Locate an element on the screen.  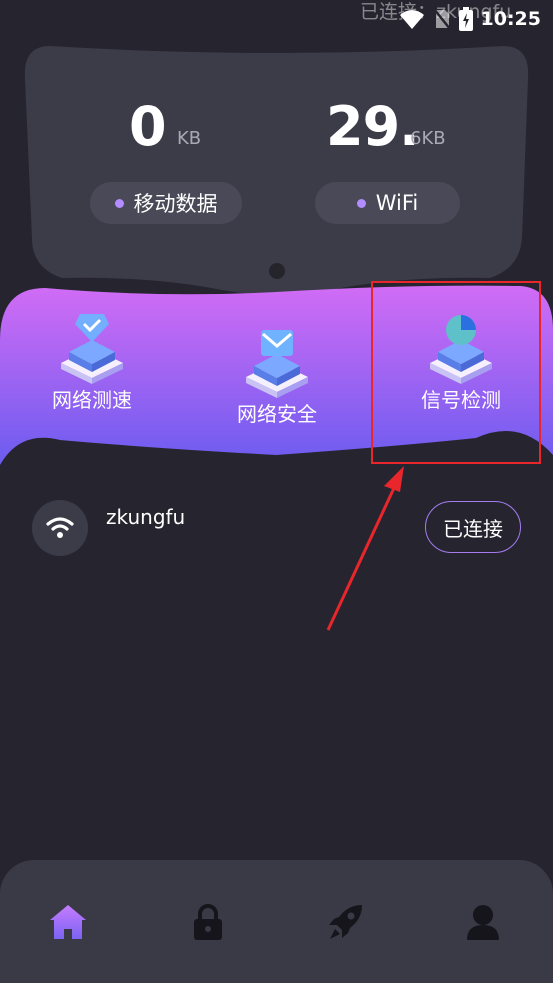
nav-user is located at coordinates (483, 922).